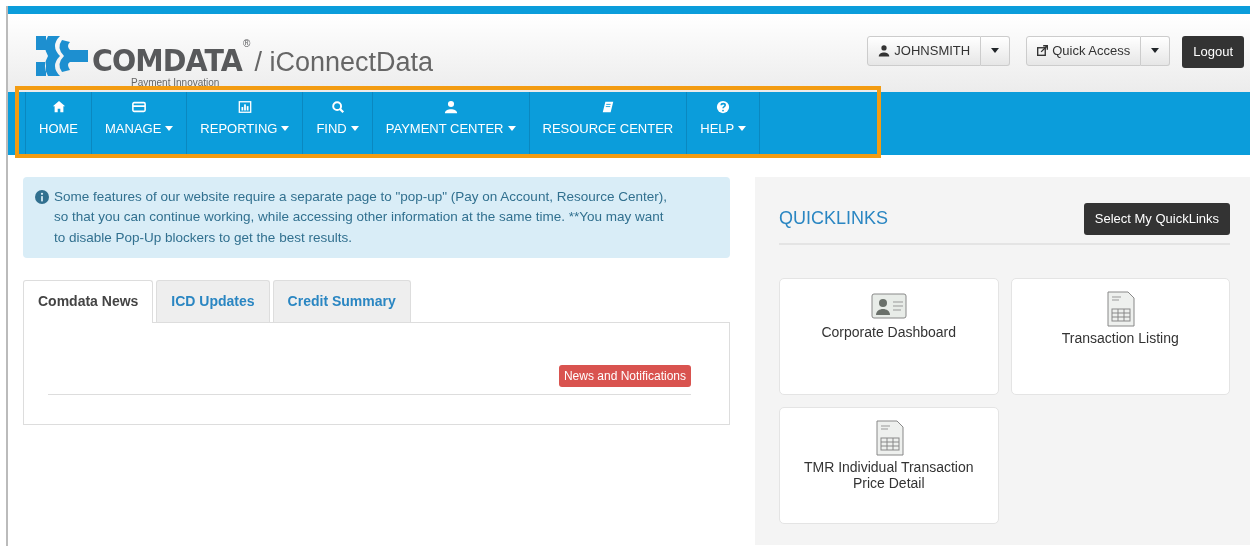  I want to click on tile-label: Transaction Listing, so click(1120, 337).